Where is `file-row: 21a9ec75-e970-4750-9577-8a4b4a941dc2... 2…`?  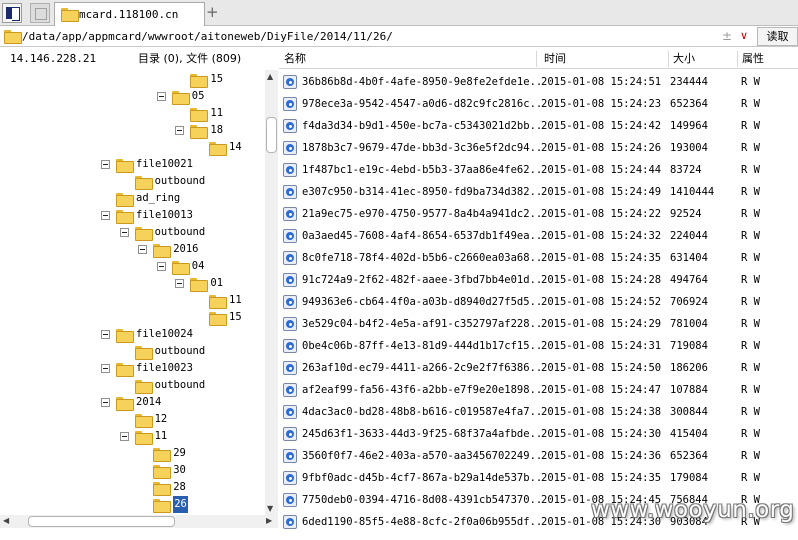 file-row: 21a9ec75-e970-4750-9577-8a4b4a941dc2... 2… is located at coordinates (538, 214).